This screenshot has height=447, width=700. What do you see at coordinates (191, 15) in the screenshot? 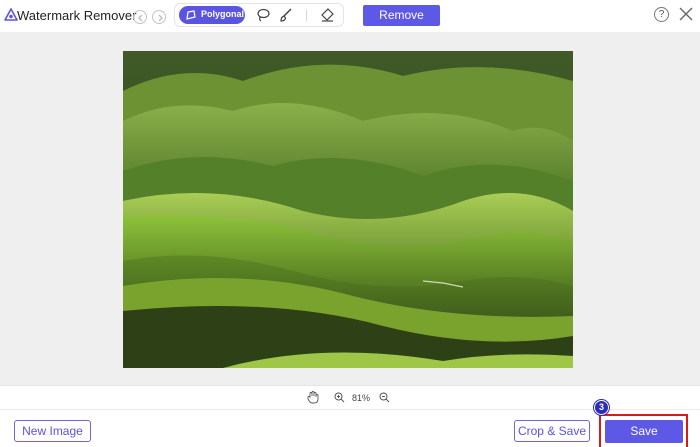
I see `polygonal-icon` at bounding box center [191, 15].